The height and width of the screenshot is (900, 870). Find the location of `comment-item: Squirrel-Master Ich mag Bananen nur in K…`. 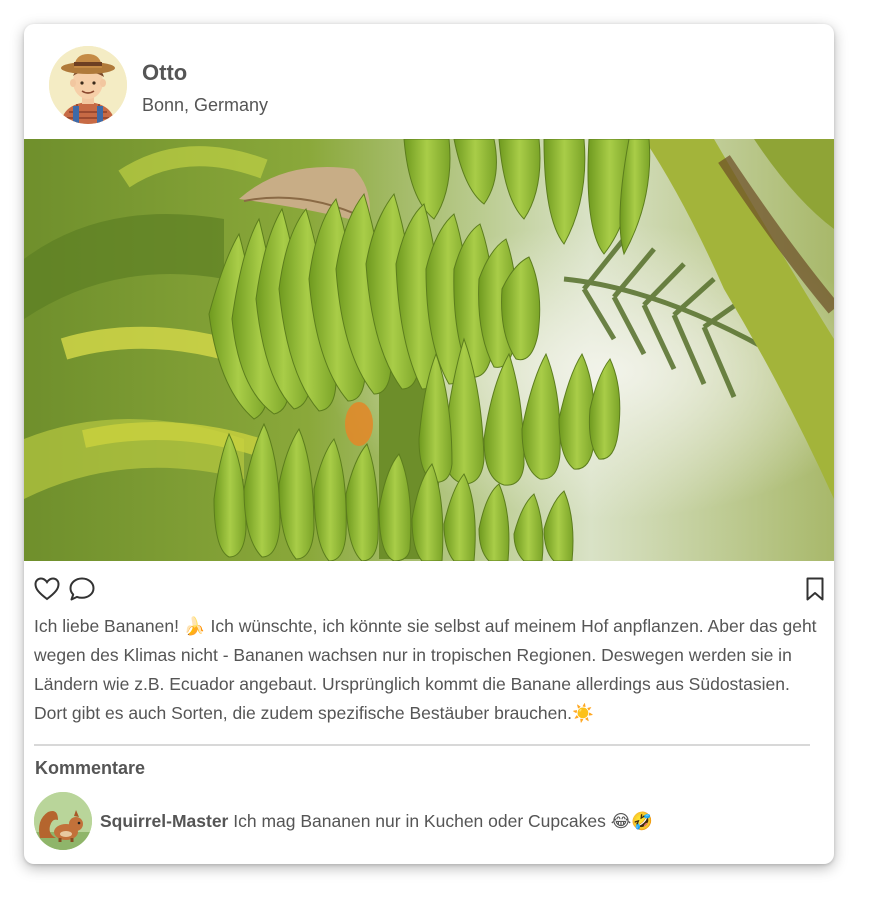

comment-item: Squirrel-Master Ich mag Bananen nur in K… is located at coordinates (429, 822).